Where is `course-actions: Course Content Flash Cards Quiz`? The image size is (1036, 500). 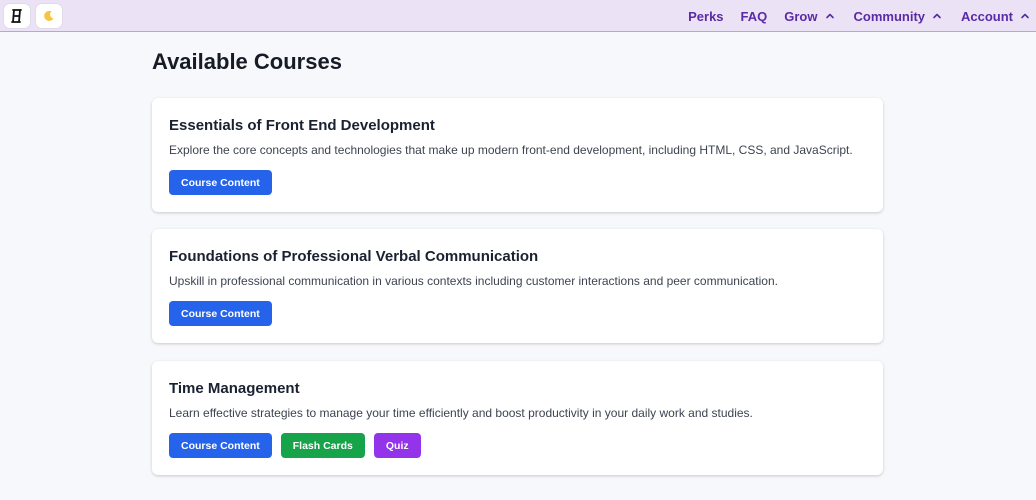
course-actions: Course Content Flash Cards Quiz is located at coordinates (299, 445).